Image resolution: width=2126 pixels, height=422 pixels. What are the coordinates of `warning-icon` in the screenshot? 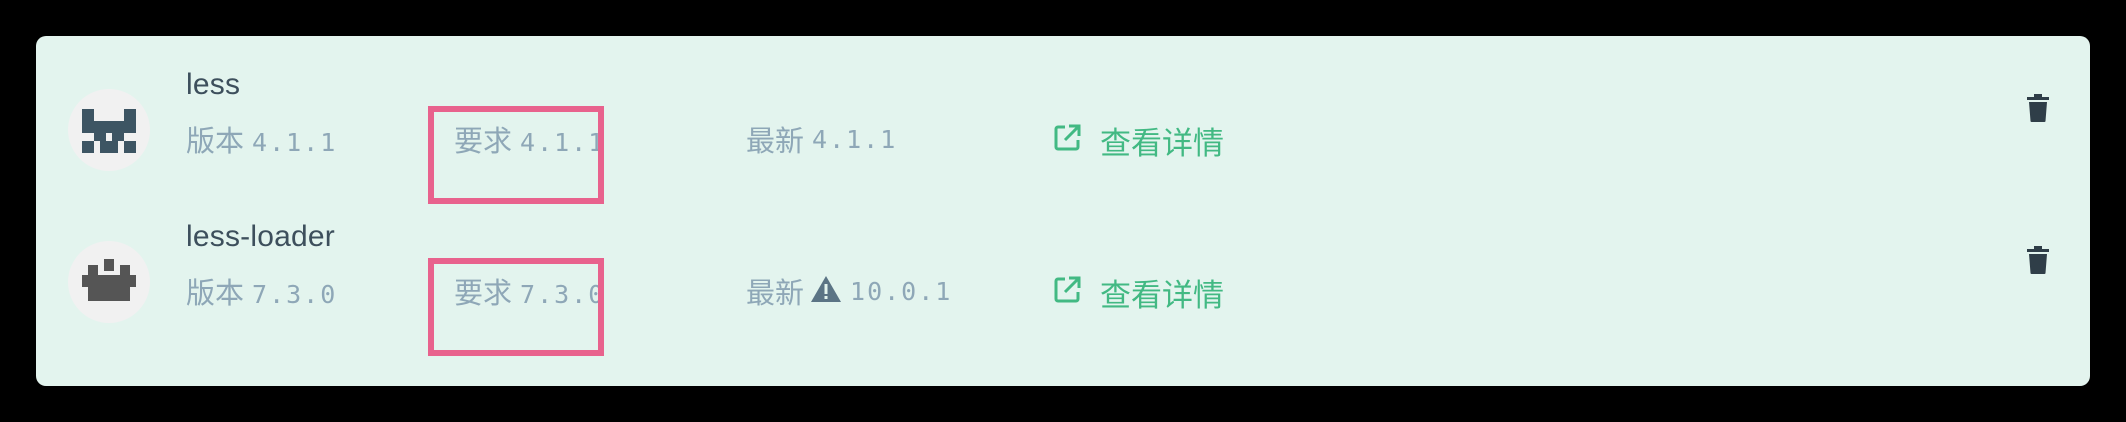 It's located at (826, 291).